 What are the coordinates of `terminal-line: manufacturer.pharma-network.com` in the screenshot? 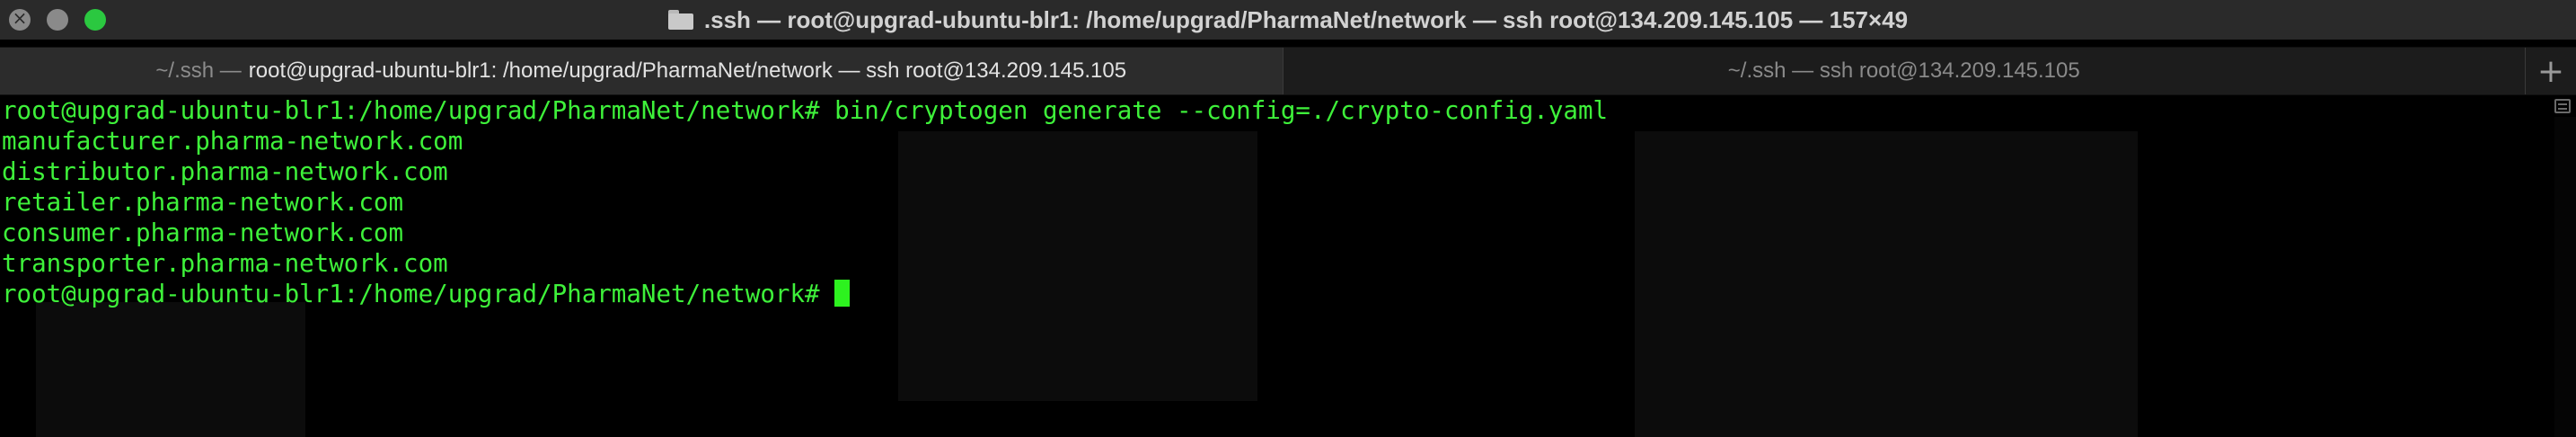 It's located at (233, 141).